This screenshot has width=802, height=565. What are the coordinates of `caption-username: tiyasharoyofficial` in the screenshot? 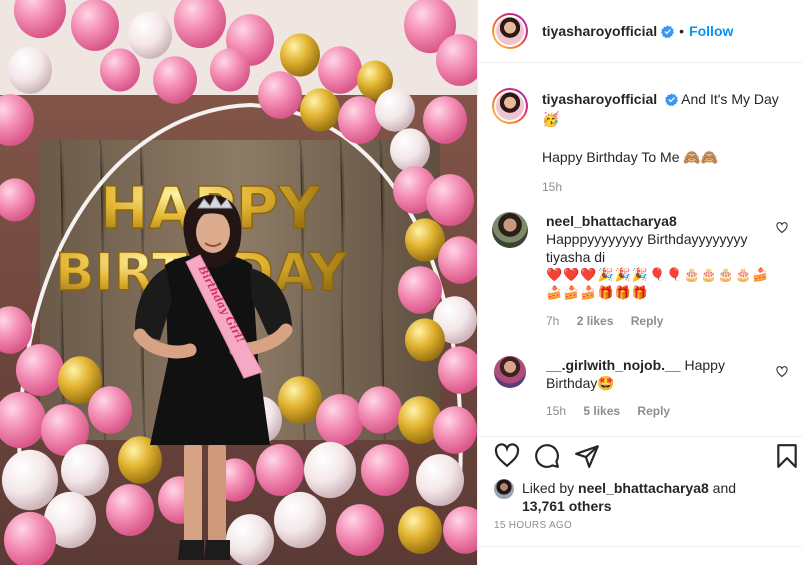 It's located at (599, 99).